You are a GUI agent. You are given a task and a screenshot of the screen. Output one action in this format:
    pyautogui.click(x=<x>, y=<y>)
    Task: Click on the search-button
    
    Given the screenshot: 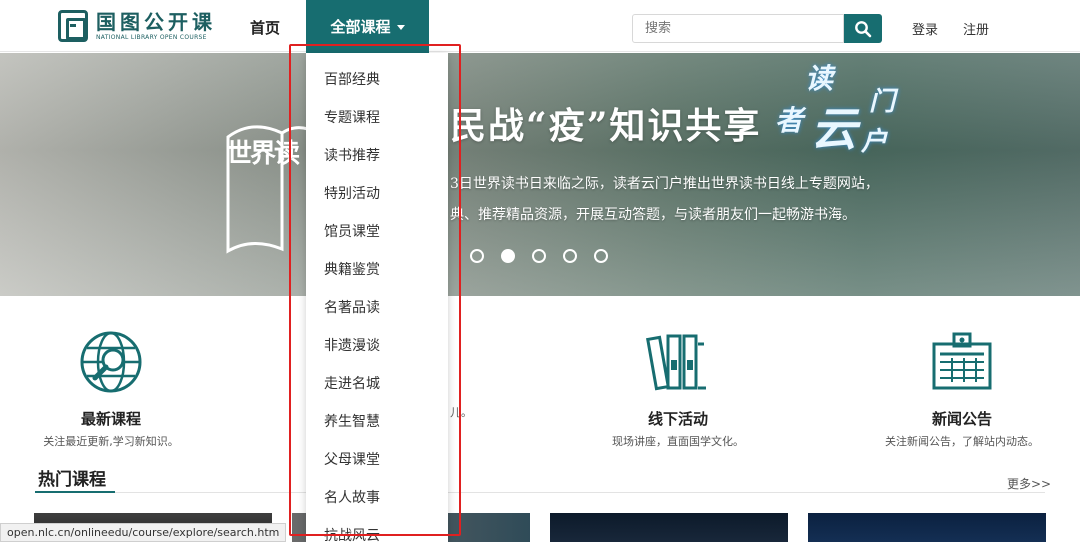 What is the action you would take?
    pyautogui.click(x=863, y=28)
    